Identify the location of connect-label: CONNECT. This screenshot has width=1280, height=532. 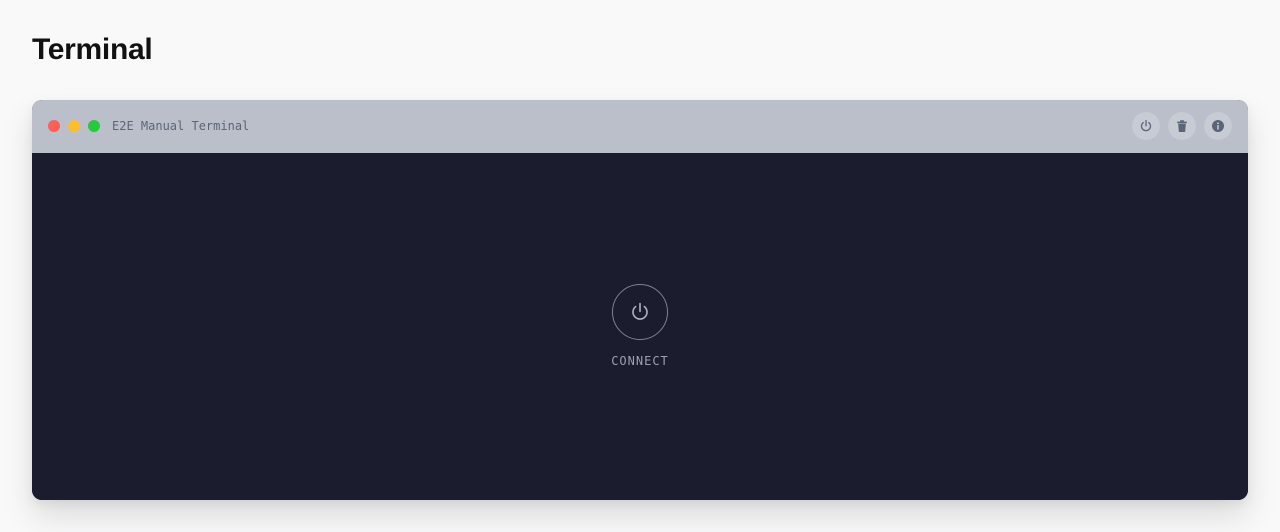
(640, 361).